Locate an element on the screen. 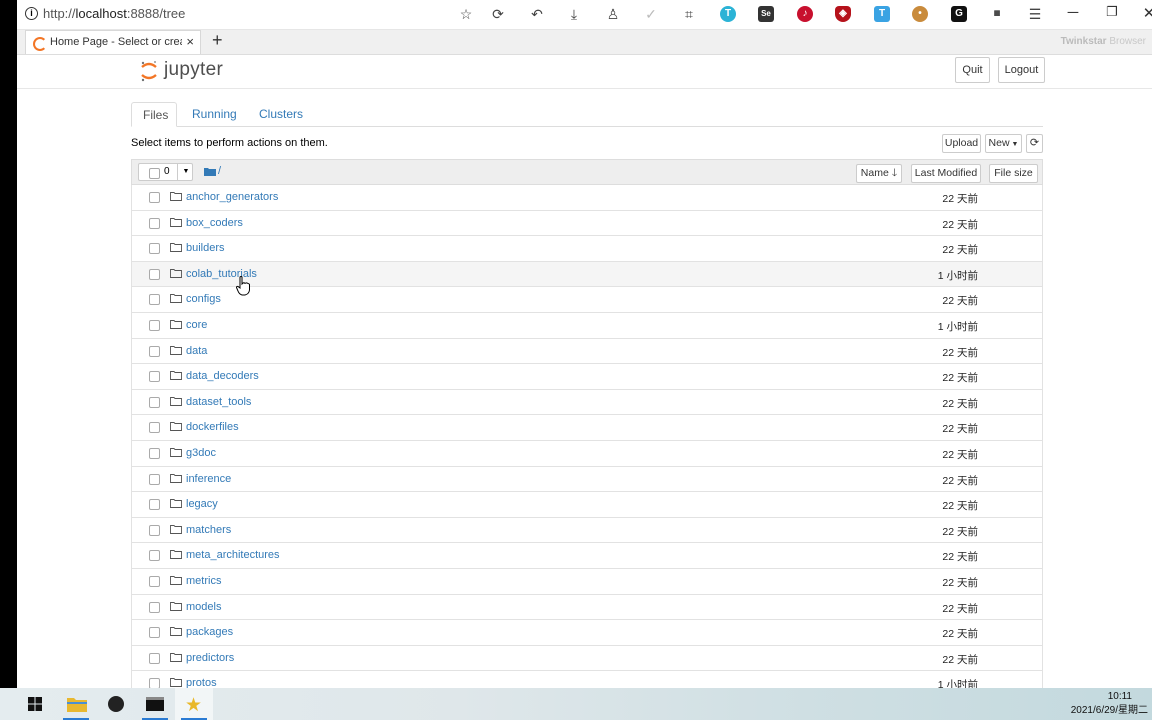 The width and height of the screenshot is (1152, 720). file-name-link: builders is located at coordinates (205, 248).